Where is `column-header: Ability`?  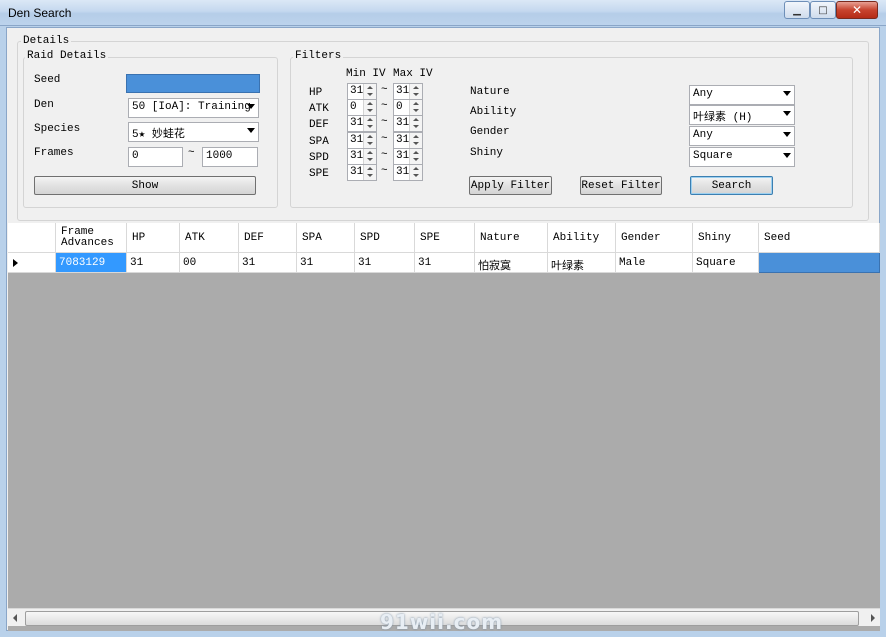
column-header: Ability is located at coordinates (582, 238).